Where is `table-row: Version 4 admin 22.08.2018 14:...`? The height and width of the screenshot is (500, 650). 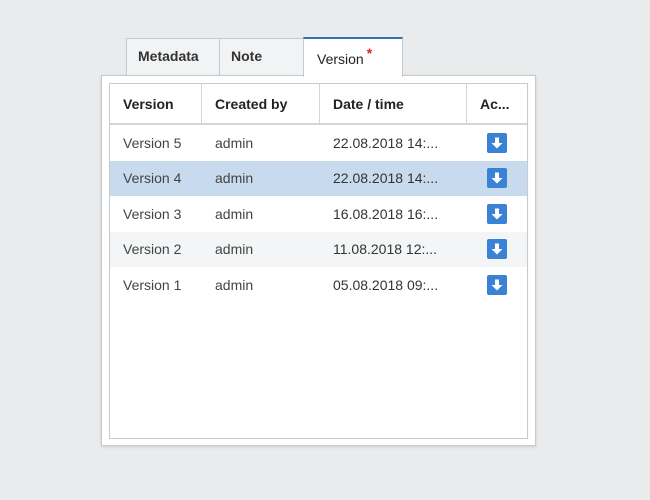 table-row: Version 4 admin 22.08.2018 14:... is located at coordinates (318, 178).